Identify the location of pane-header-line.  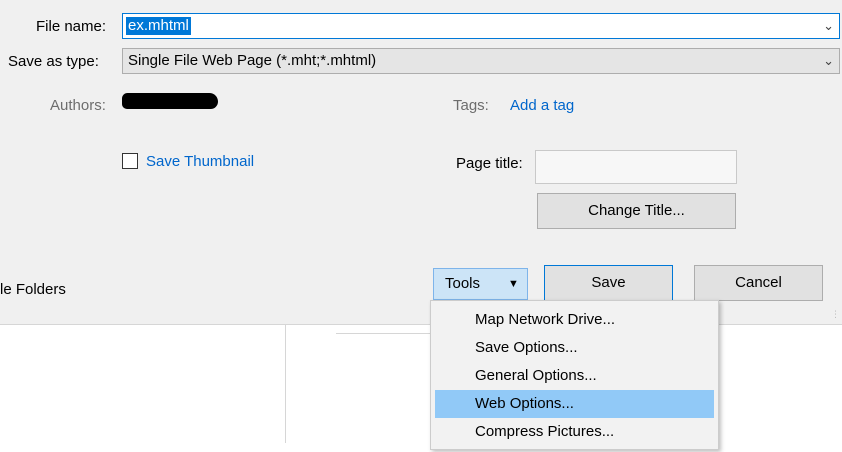
(383, 333).